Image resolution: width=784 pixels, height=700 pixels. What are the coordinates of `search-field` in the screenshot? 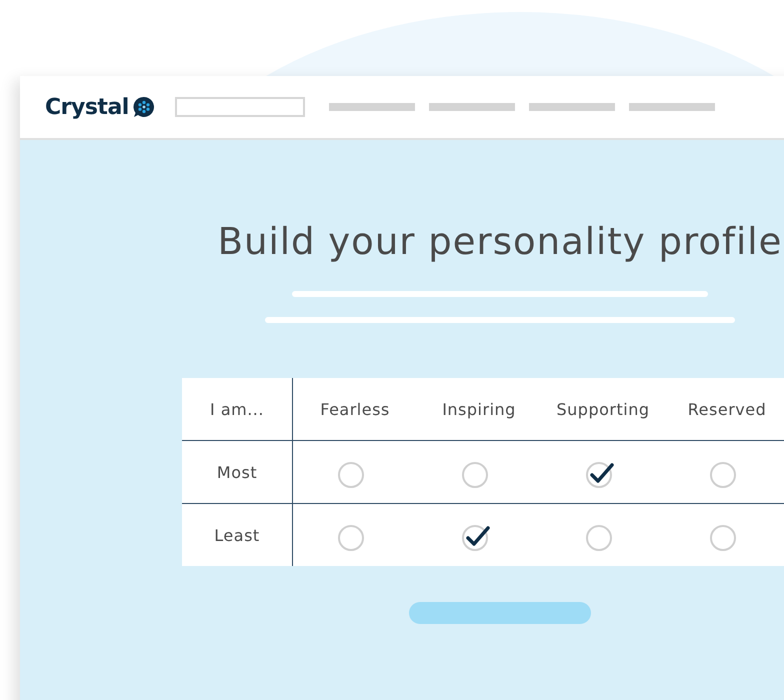 It's located at (239, 107).